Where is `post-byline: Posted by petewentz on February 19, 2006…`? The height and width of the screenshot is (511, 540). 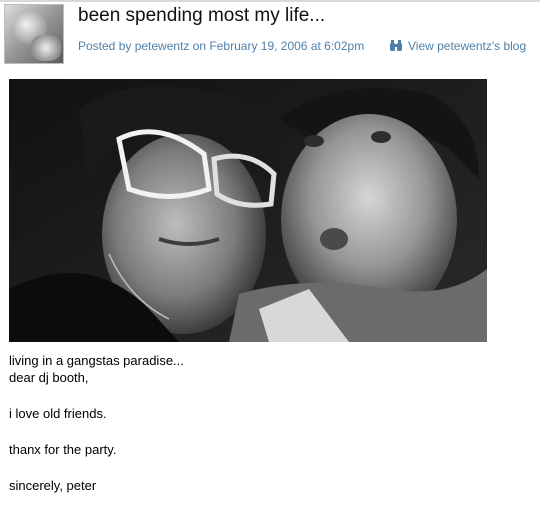
post-byline: Posted by petewentz on February 19, 2006… is located at coordinates (221, 46).